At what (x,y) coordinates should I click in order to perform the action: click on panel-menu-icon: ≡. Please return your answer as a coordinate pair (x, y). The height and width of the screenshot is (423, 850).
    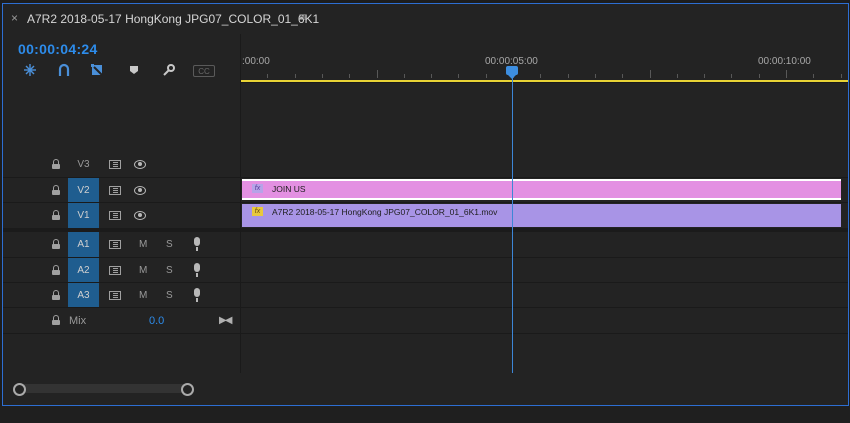
    Looking at the image, I should click on (302, 17).